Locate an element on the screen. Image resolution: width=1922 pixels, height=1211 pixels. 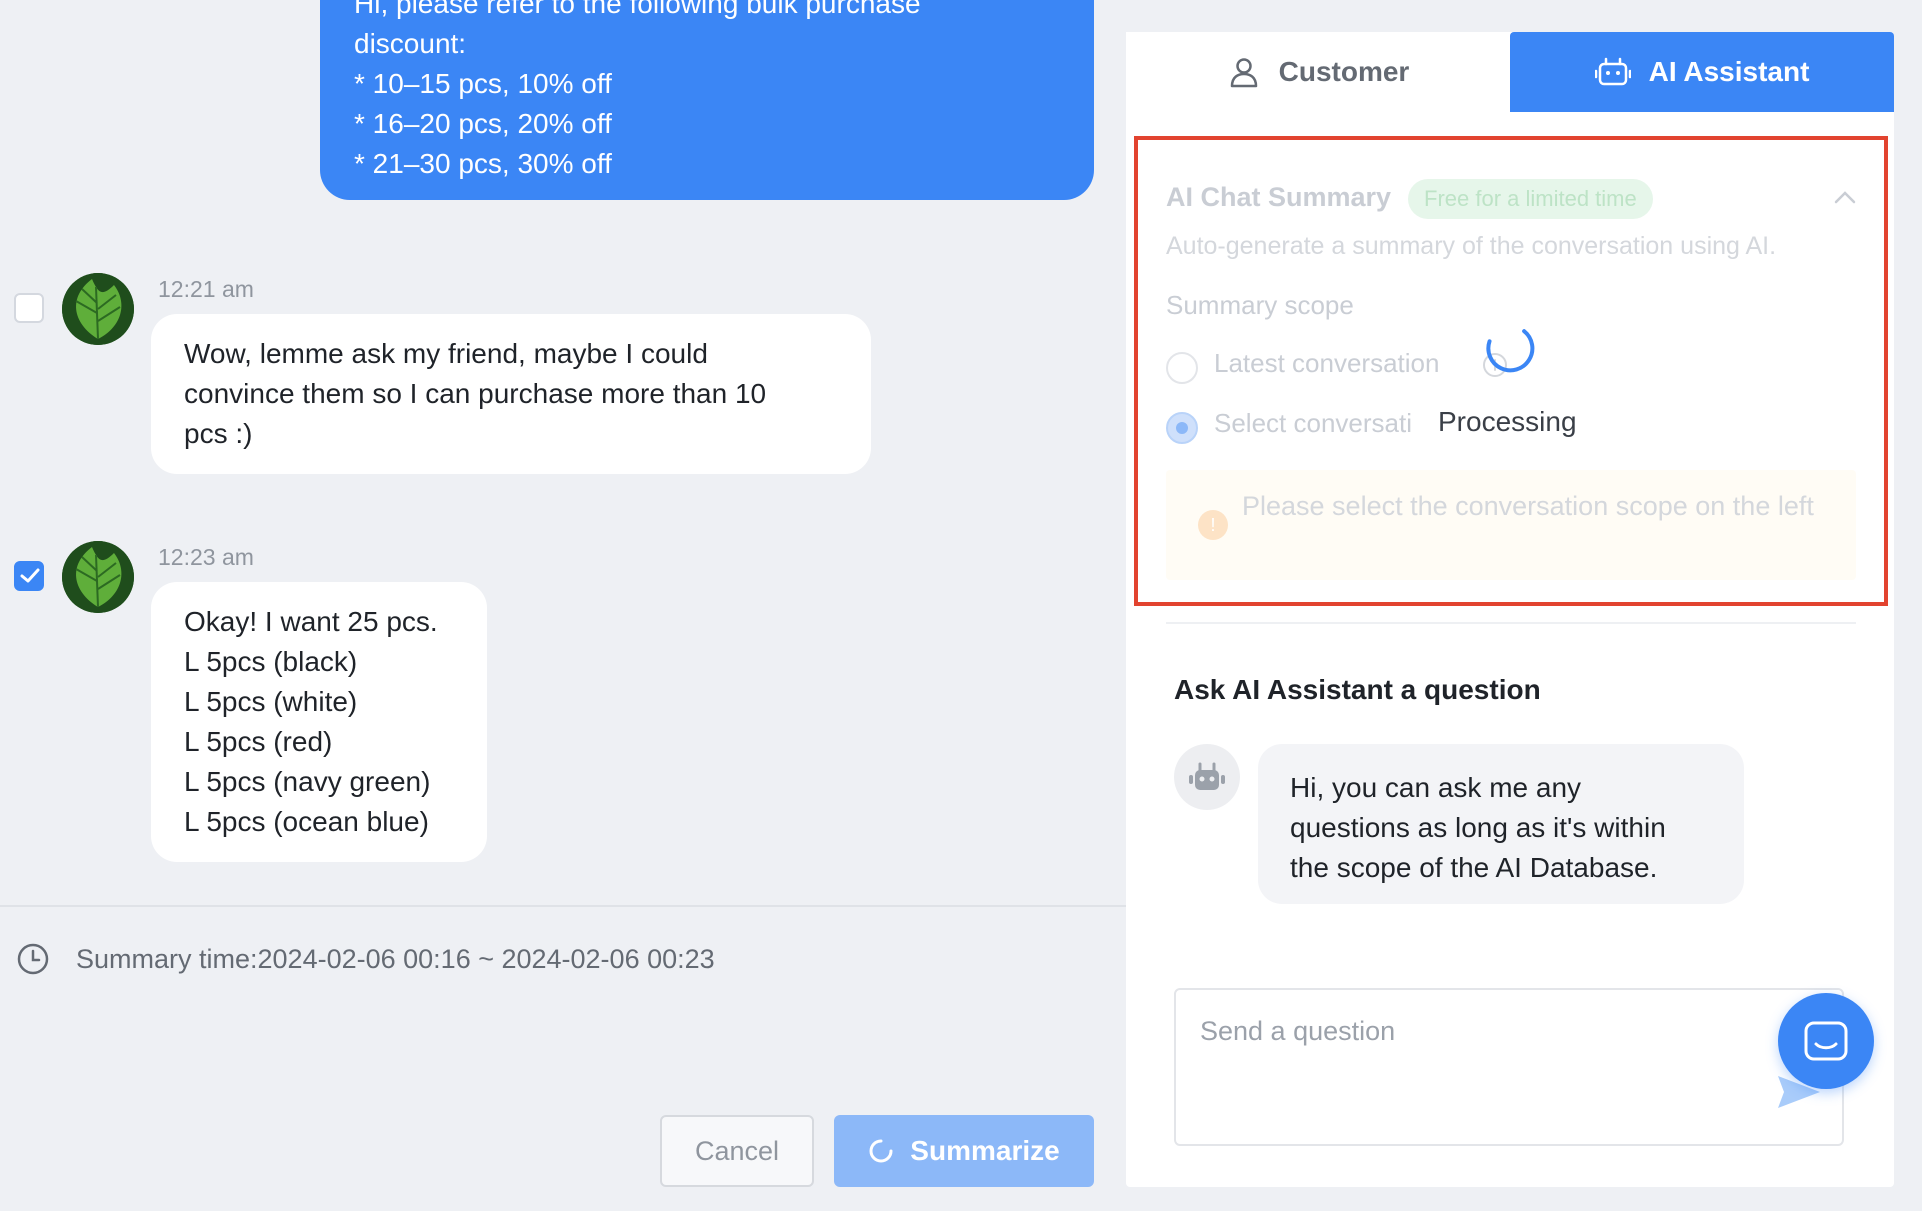
tab-label: Customer is located at coordinates (1344, 71).